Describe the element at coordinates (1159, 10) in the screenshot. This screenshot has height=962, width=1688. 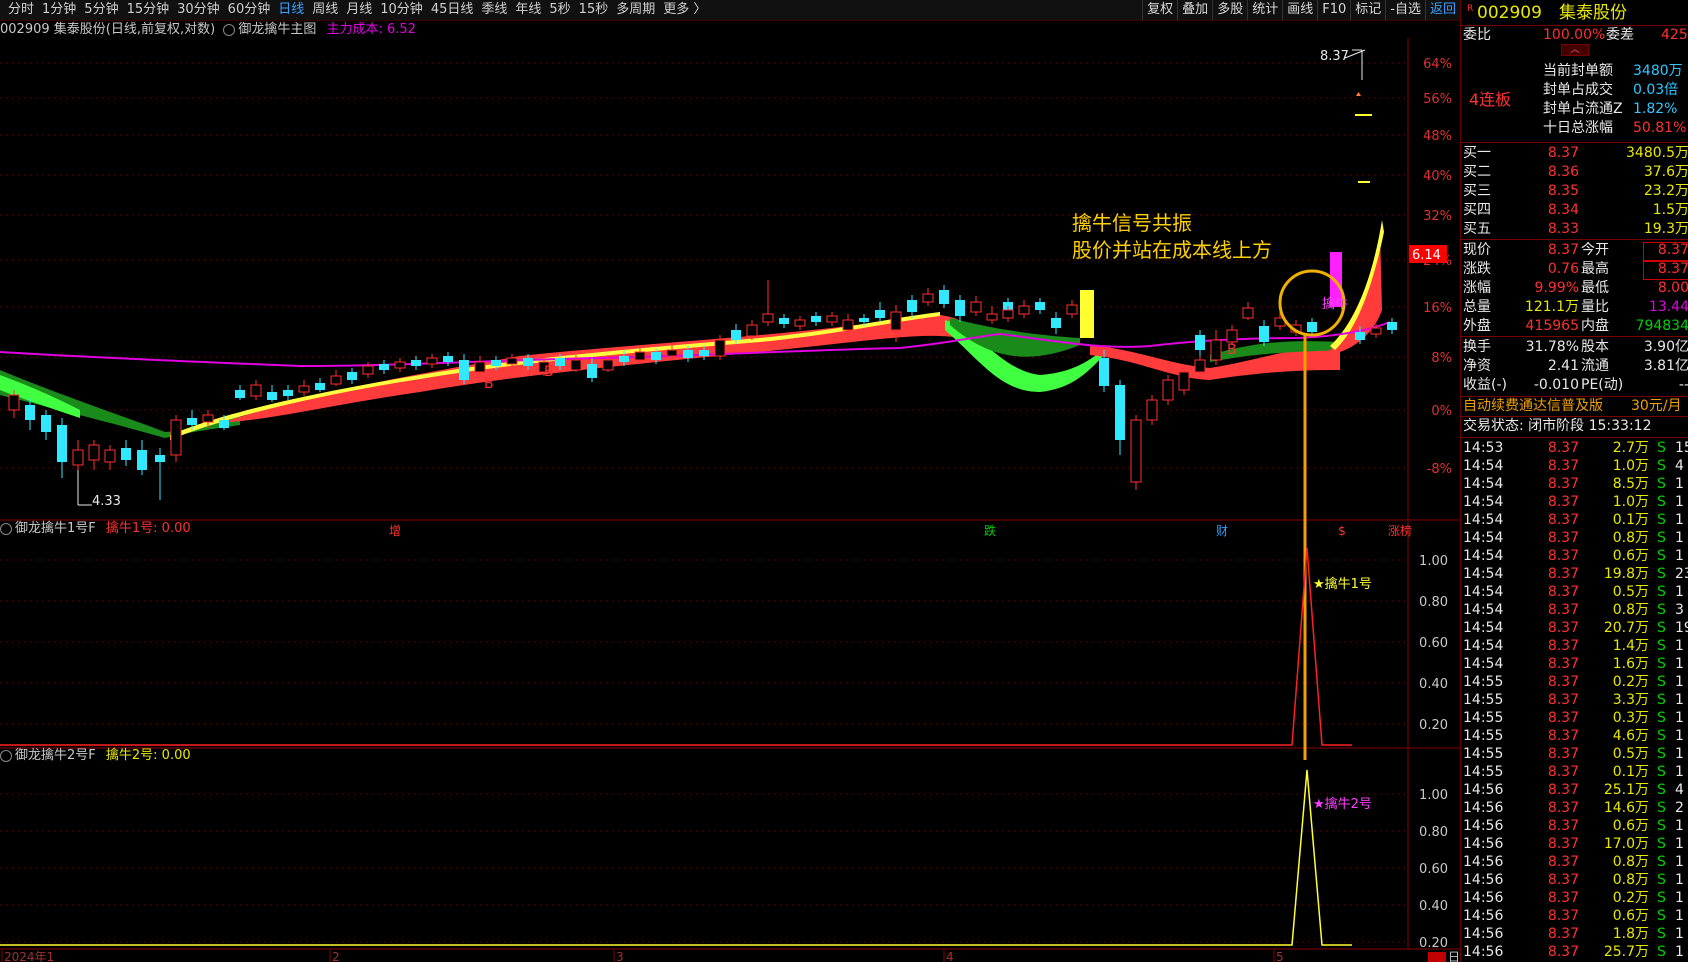
I see `toolbar-button: 复权` at that location.